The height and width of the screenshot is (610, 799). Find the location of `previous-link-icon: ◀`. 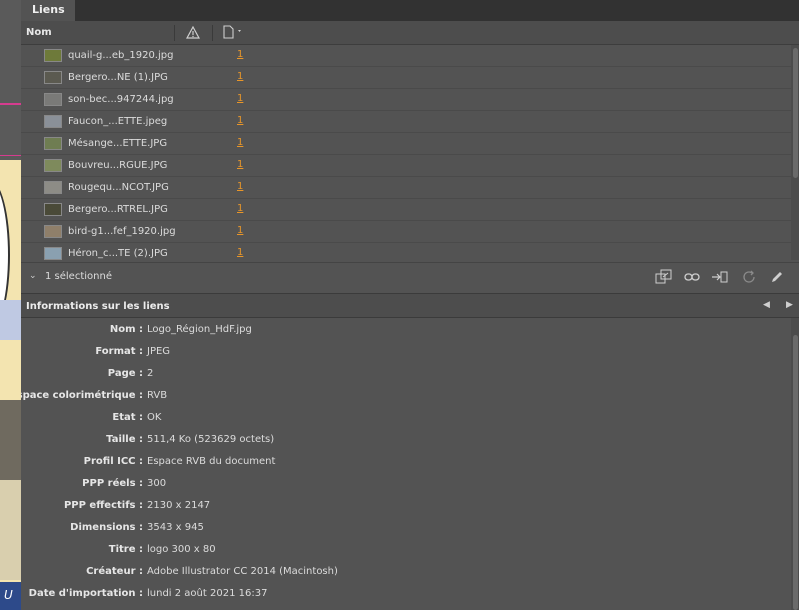

previous-link-icon: ◀ is located at coordinates (766, 305).